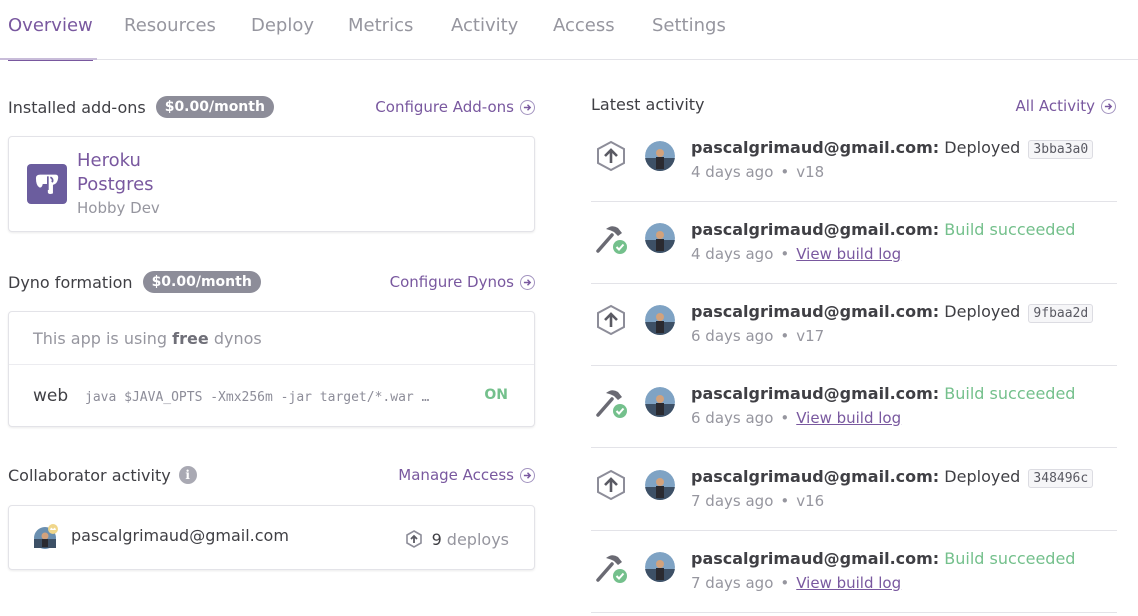  I want to click on activity-meta: 6 days ago • v17, so click(757, 336).